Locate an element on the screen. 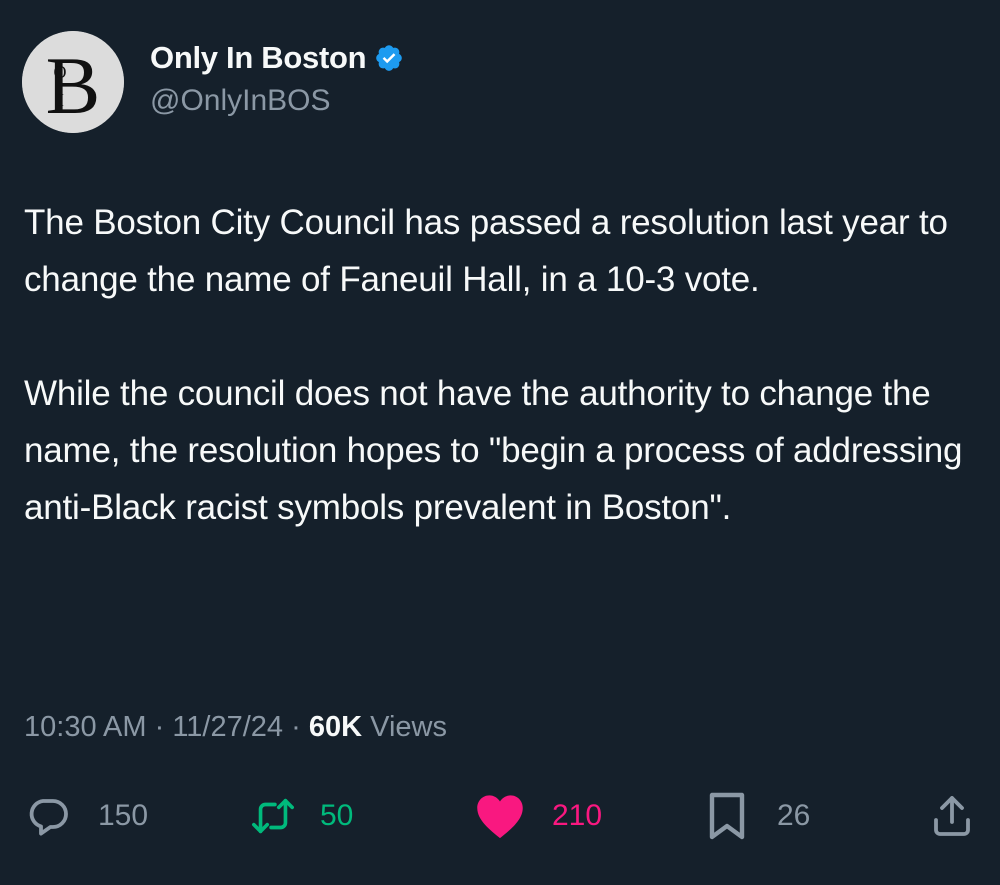 Image resolution: width=1000 pixels, height=885 pixels. display-name: Only In Boston is located at coordinates (277, 58).